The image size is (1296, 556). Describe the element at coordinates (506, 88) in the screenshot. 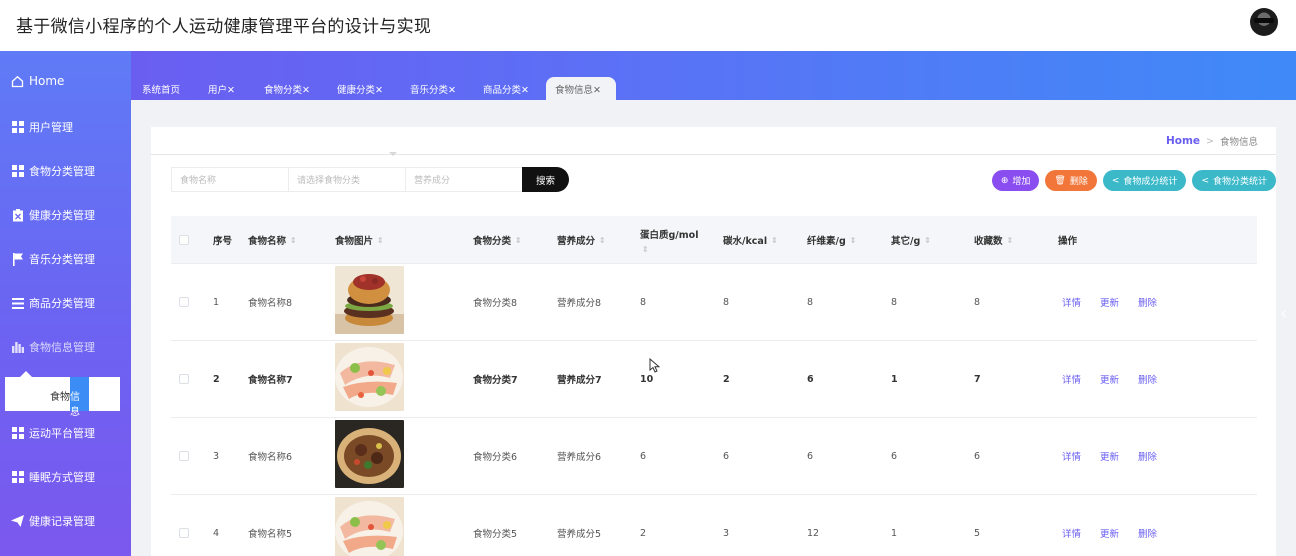

I see `tab-product-category: 商品分类✕` at that location.